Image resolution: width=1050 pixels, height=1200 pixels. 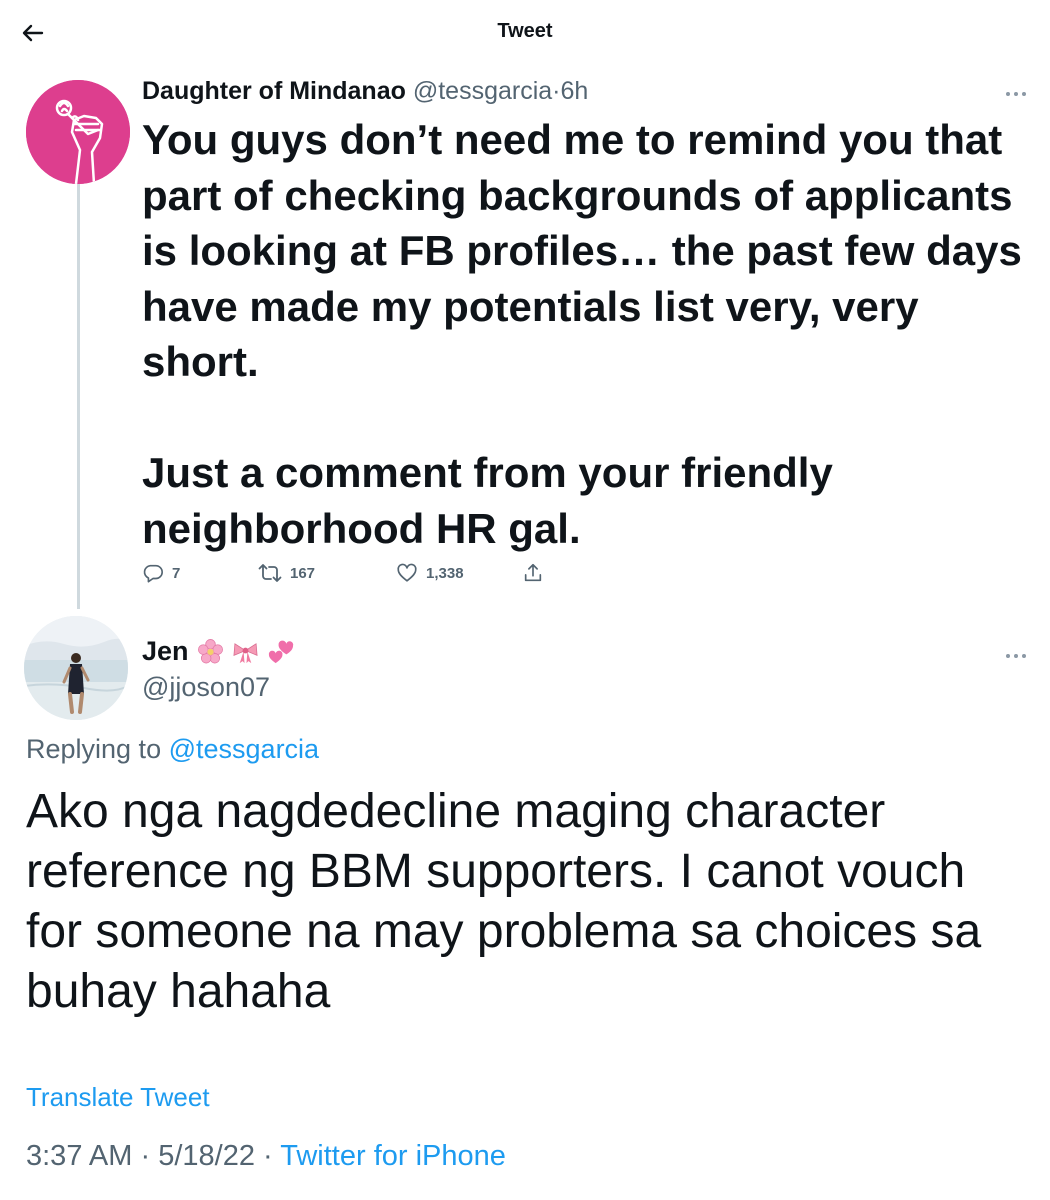 What do you see at coordinates (280, 652) in the screenshot?
I see `two-hearts-emoji` at bounding box center [280, 652].